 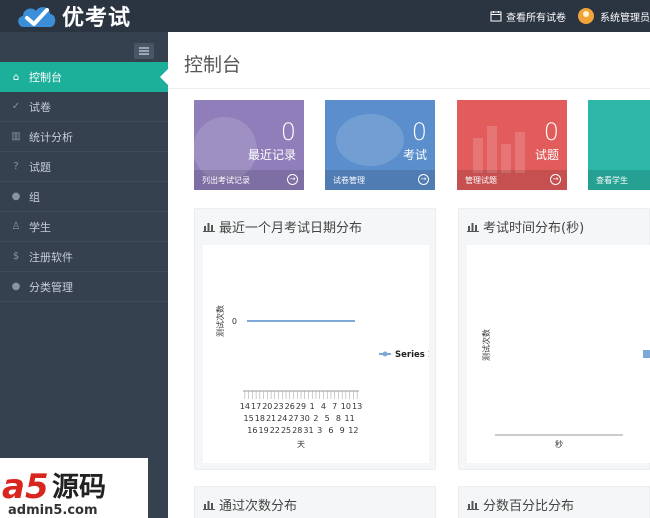 What do you see at coordinates (370, 140) in the screenshot?
I see `comment-icon` at bounding box center [370, 140].